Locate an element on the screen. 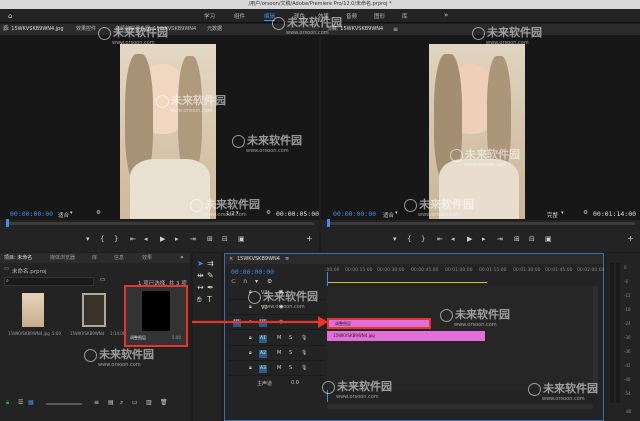 Image resolution: width=640 pixels, height=421 pixels. step-back-icon-2: ⇤ is located at coordinates (440, 239).